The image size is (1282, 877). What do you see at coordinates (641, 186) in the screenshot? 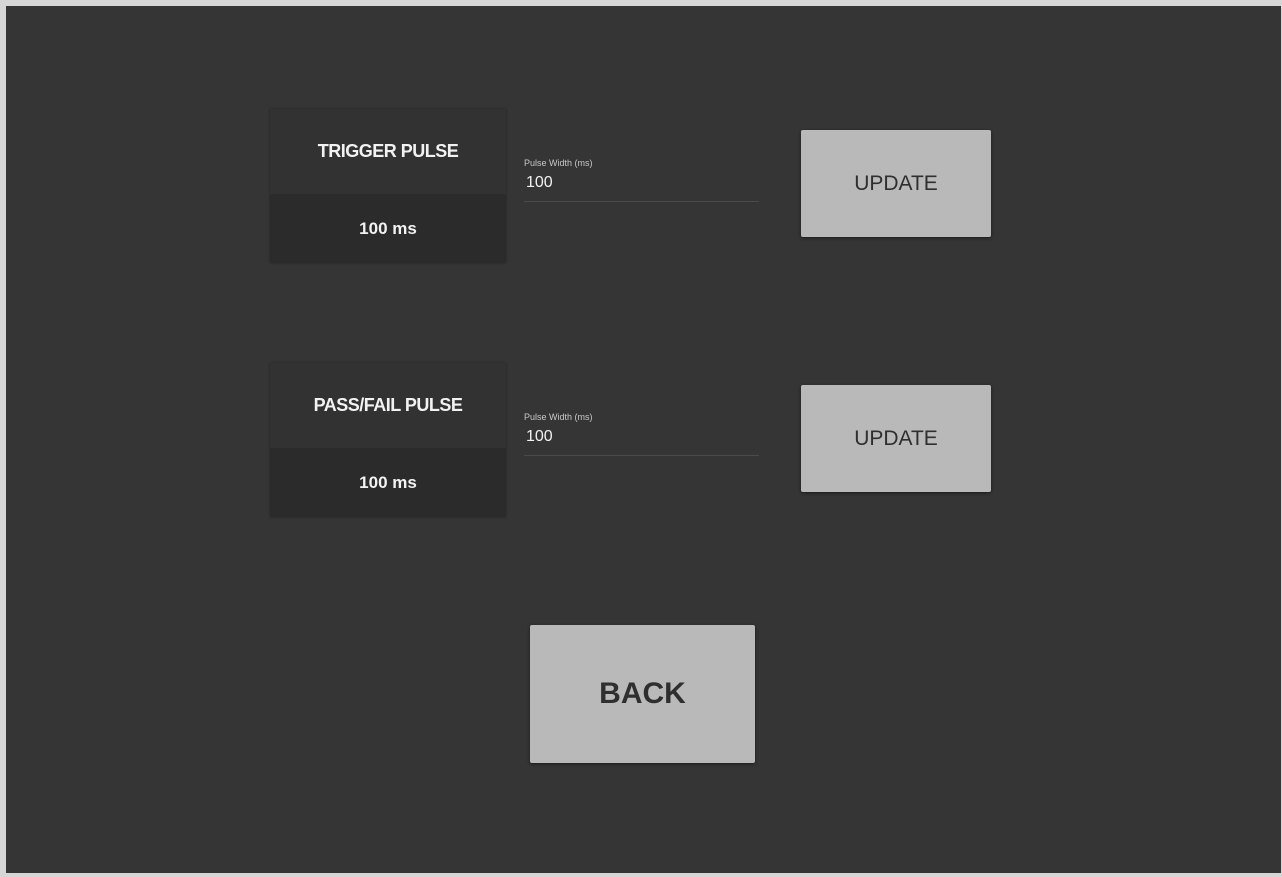
I see `trigger-pulse-width-input` at bounding box center [641, 186].